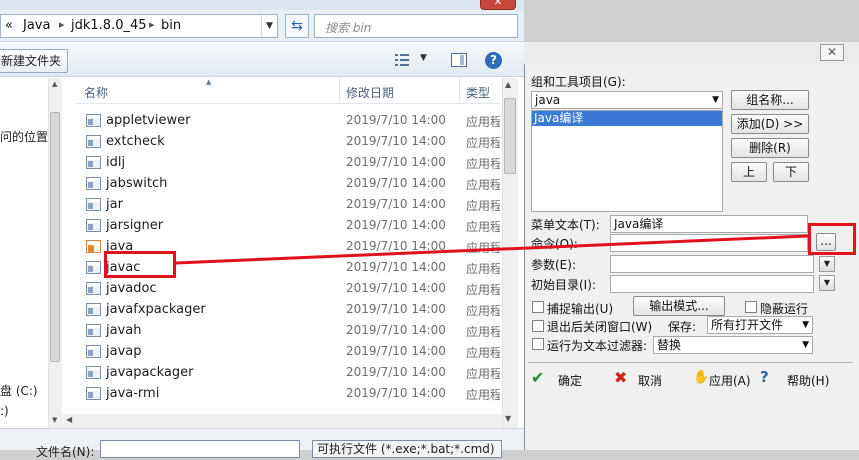 Image resolution: width=859 pixels, height=460 pixels. What do you see at coordinates (722, 379) in the screenshot?
I see `apply-button: ✋ 应用(A)` at bounding box center [722, 379].